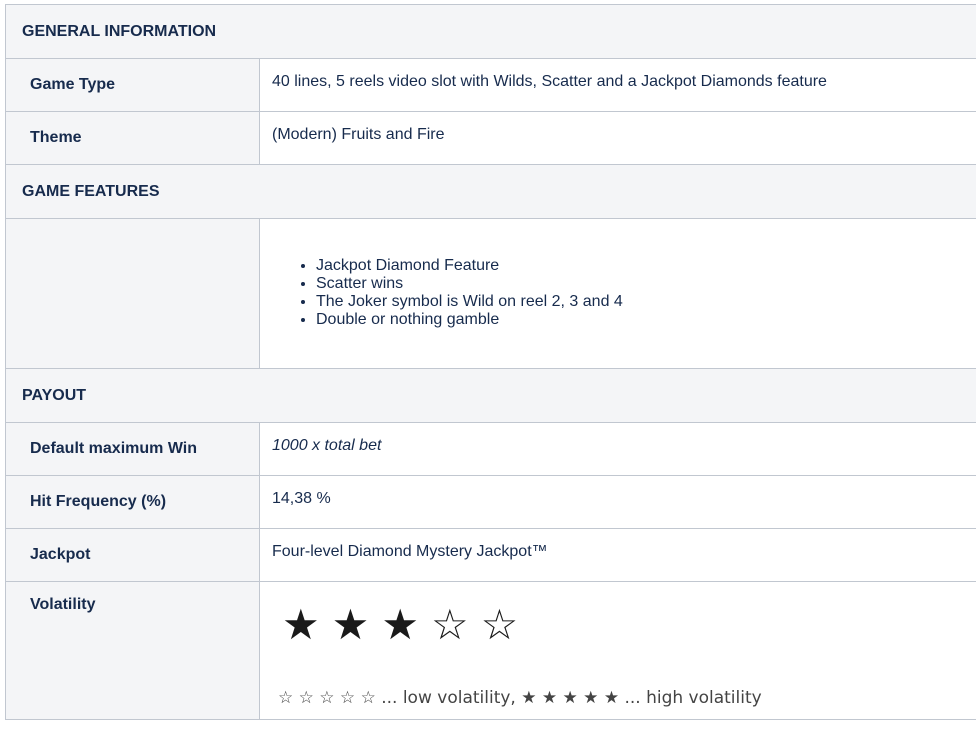 The height and width of the screenshot is (752, 976). Describe the element at coordinates (623, 625) in the screenshot. I see `volatility-rating: ★ ★ ★ ☆ ☆` at that location.